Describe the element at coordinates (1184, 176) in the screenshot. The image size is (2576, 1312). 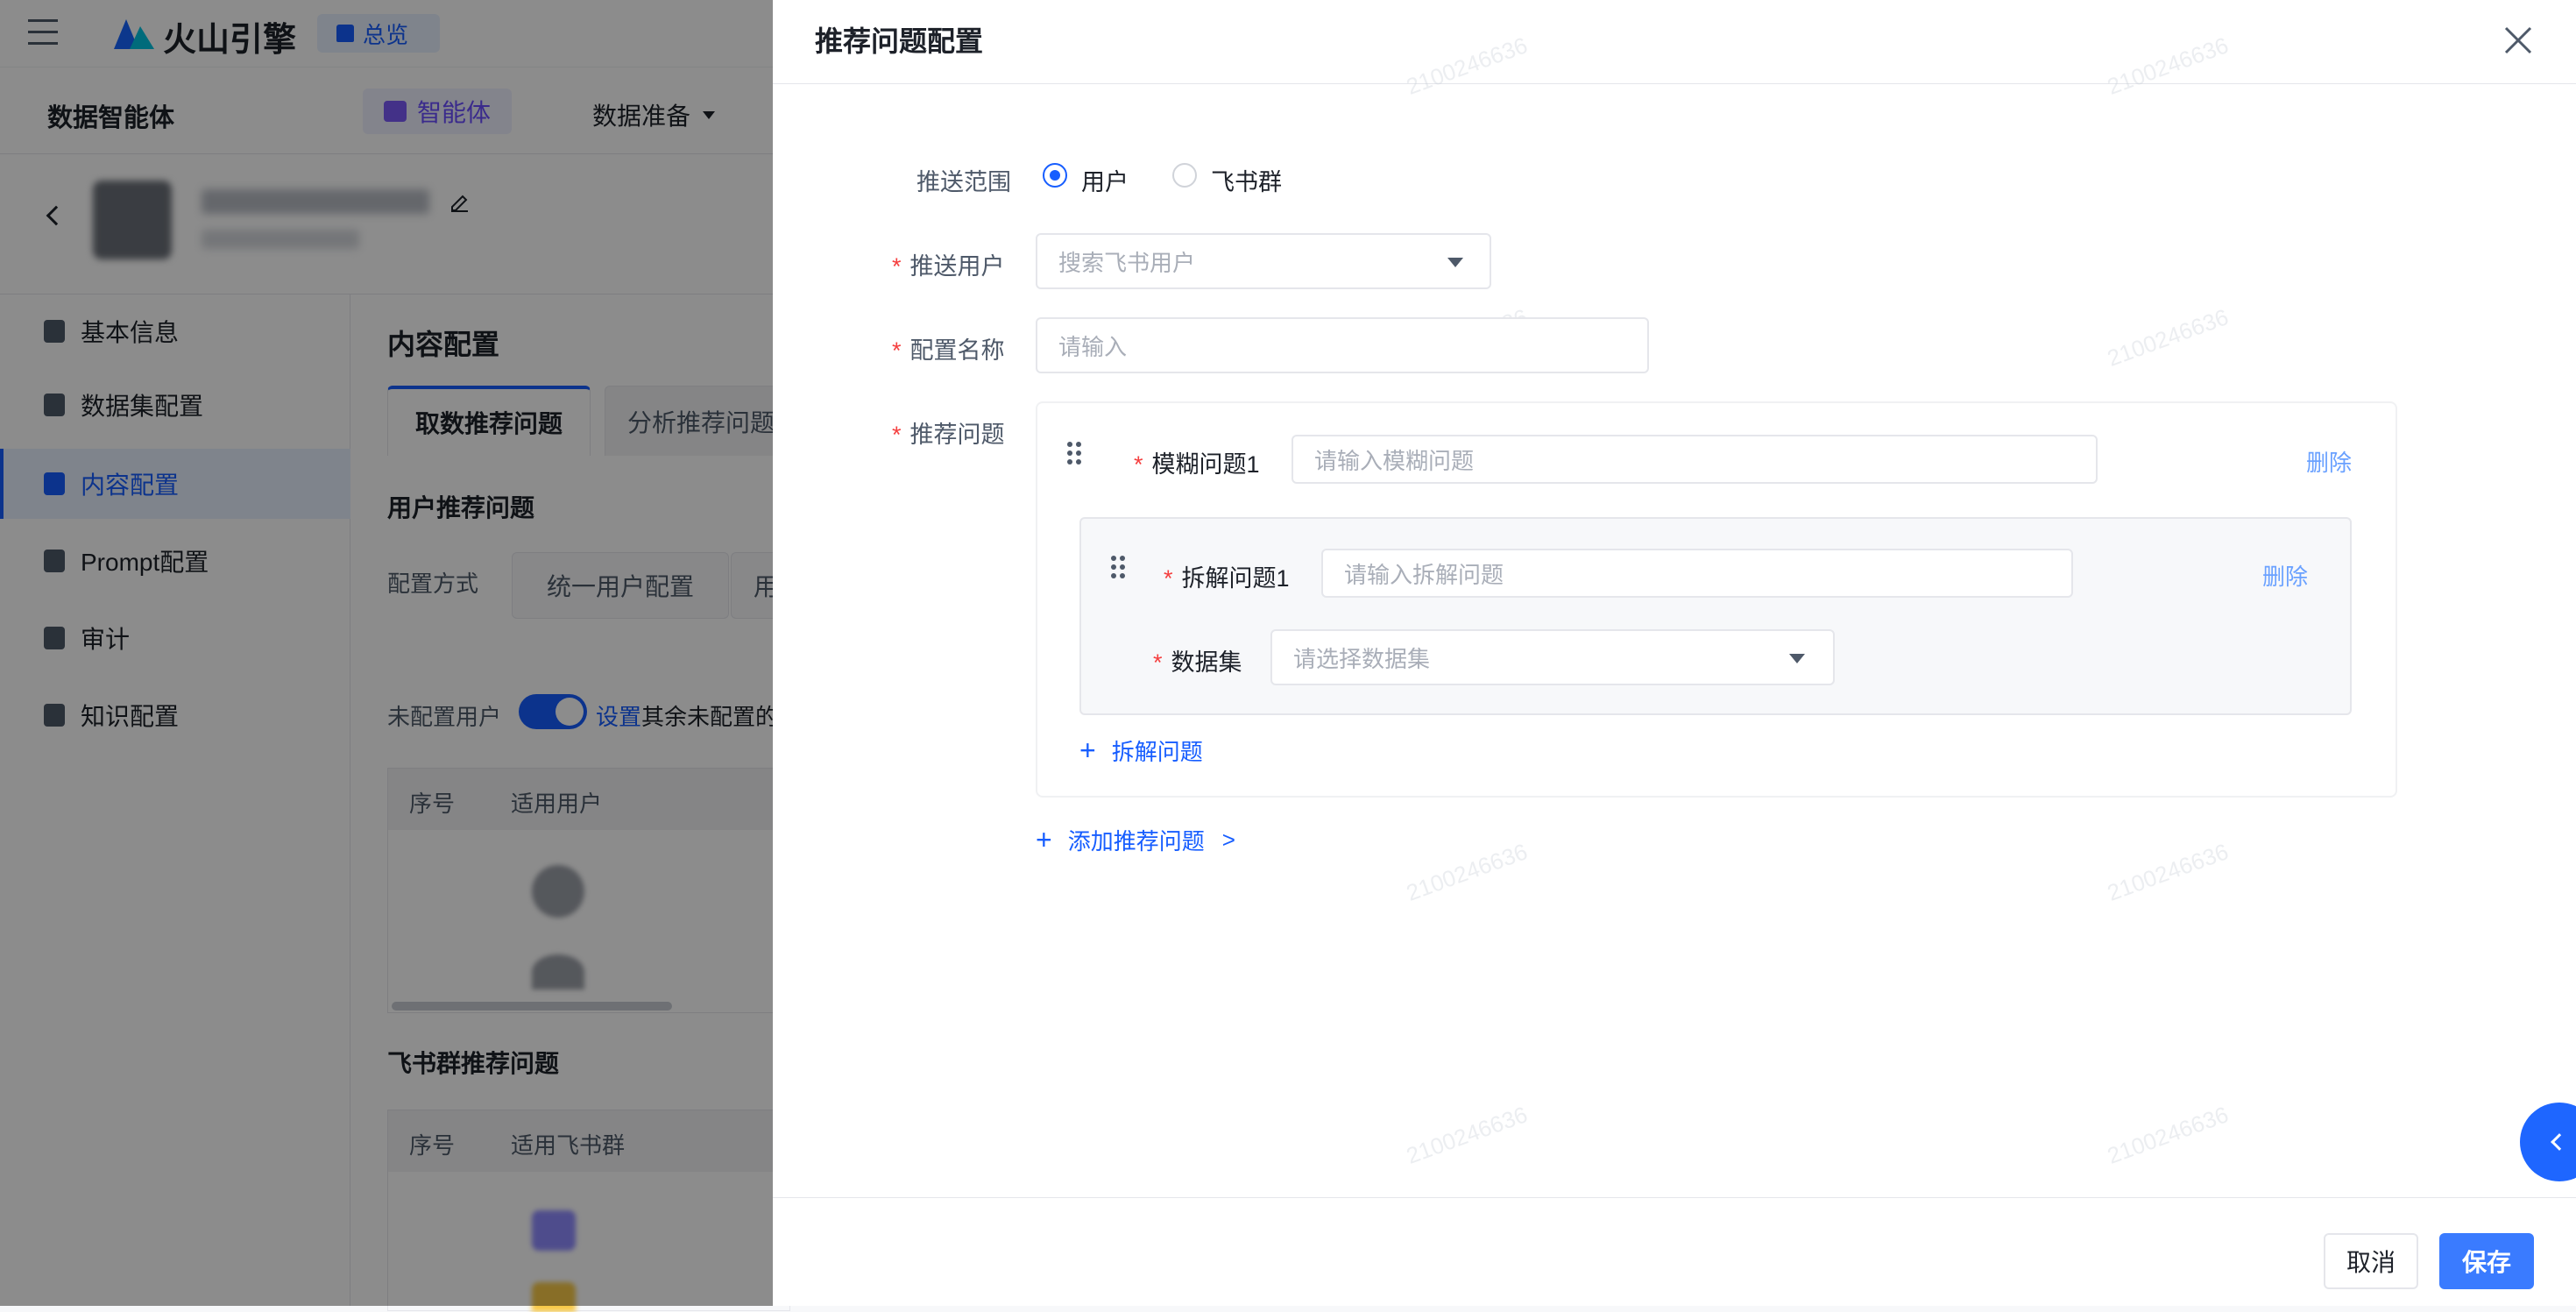
I see `scope-radio-feishu` at that location.